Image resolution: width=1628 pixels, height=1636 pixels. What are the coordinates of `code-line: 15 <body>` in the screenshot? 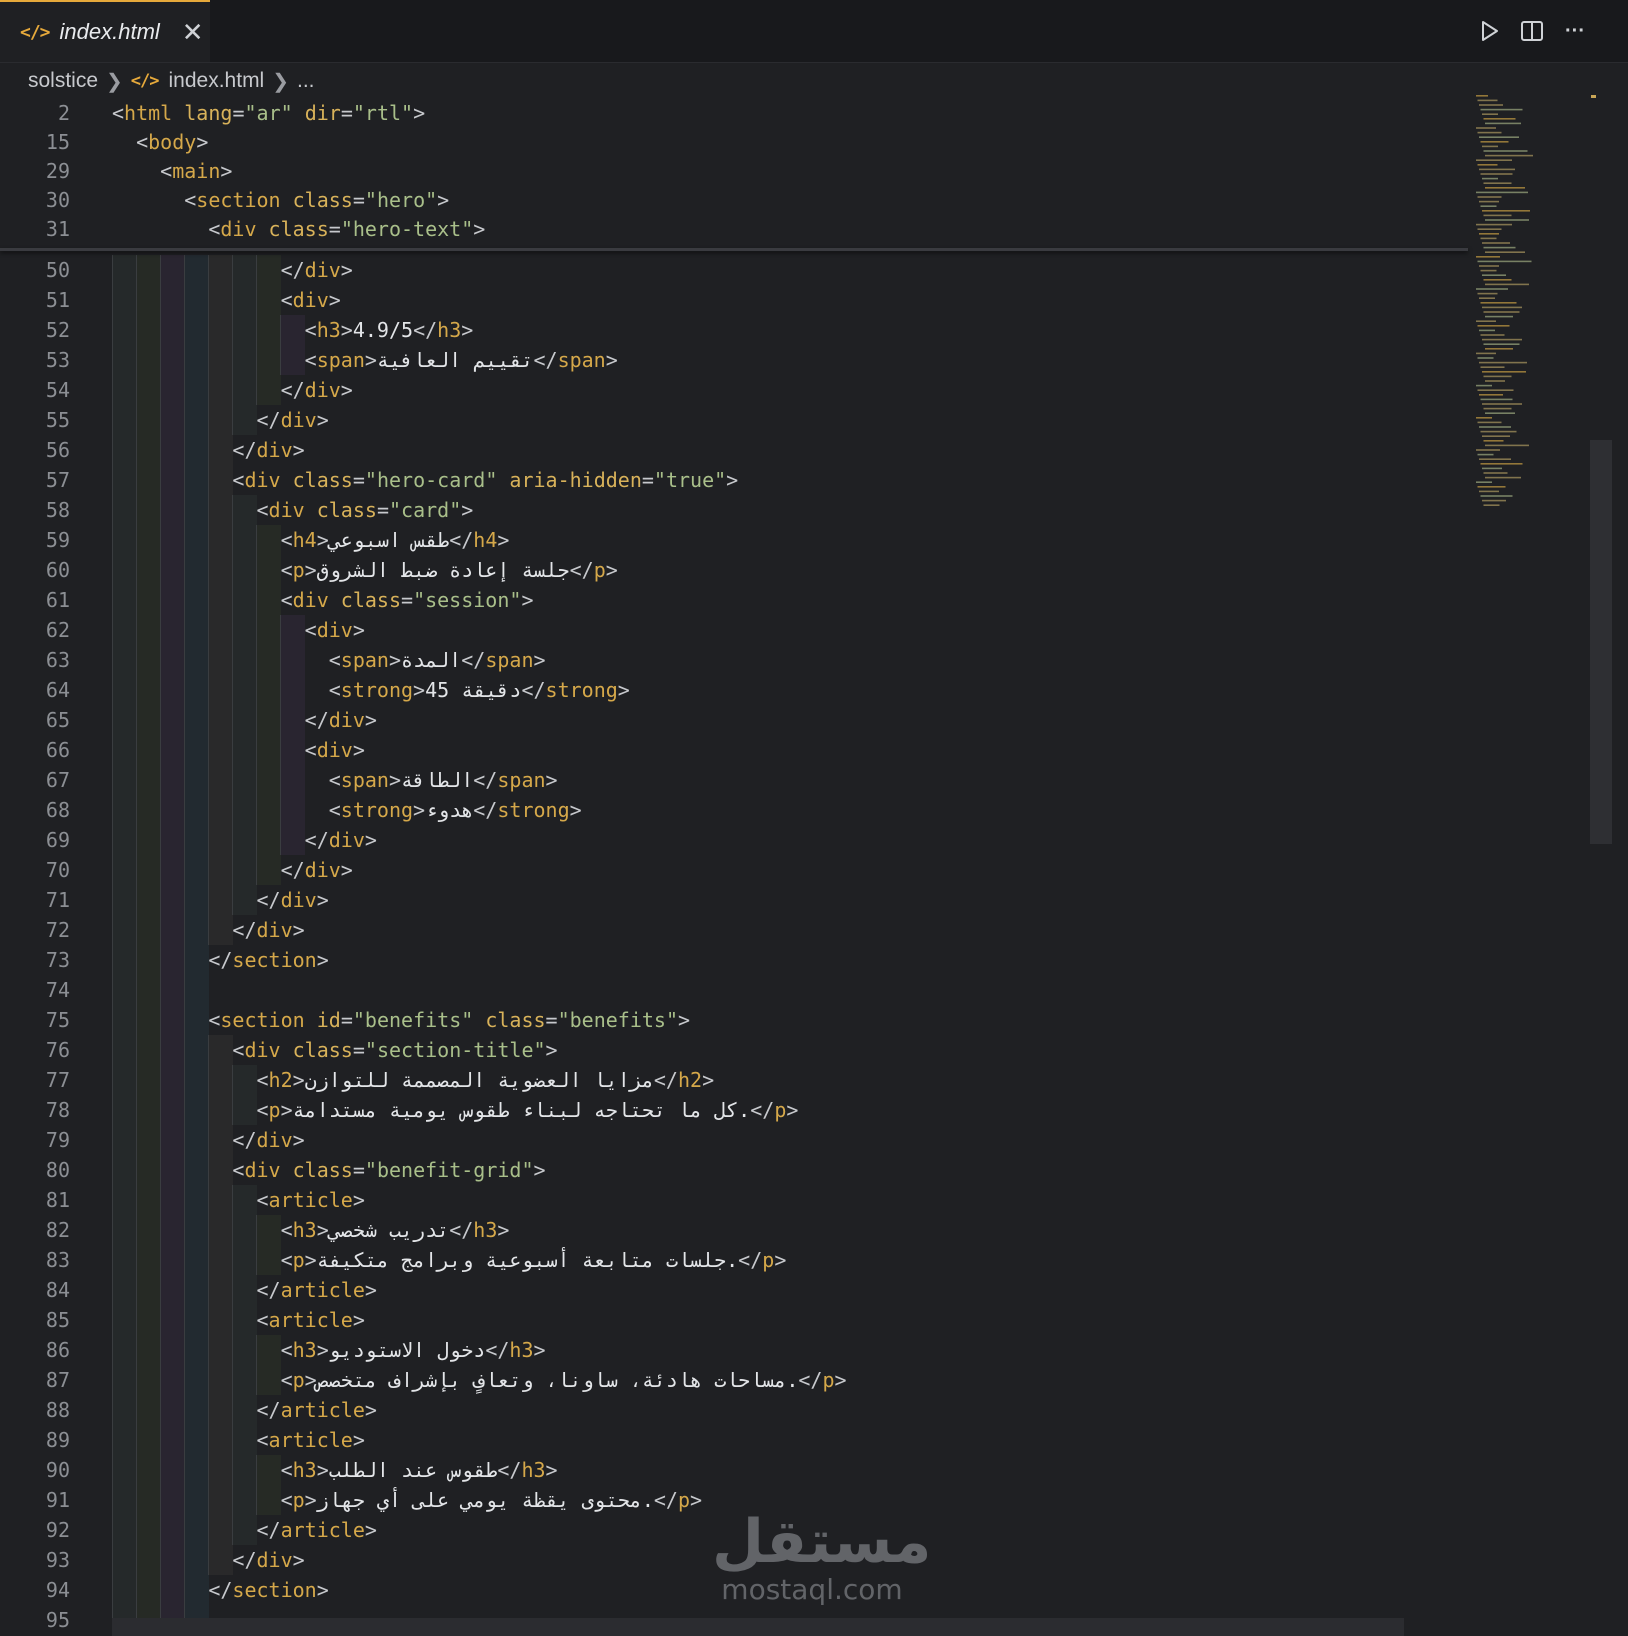 It's located at (734, 142).